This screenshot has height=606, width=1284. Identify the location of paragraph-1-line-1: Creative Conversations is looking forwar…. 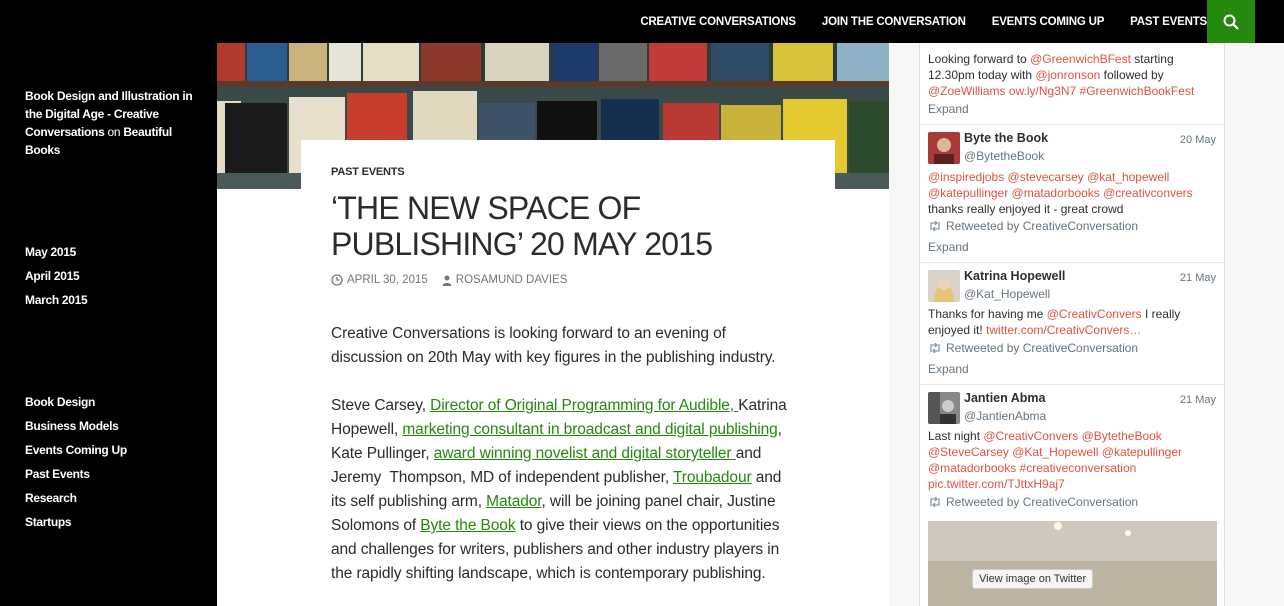
(528, 333).